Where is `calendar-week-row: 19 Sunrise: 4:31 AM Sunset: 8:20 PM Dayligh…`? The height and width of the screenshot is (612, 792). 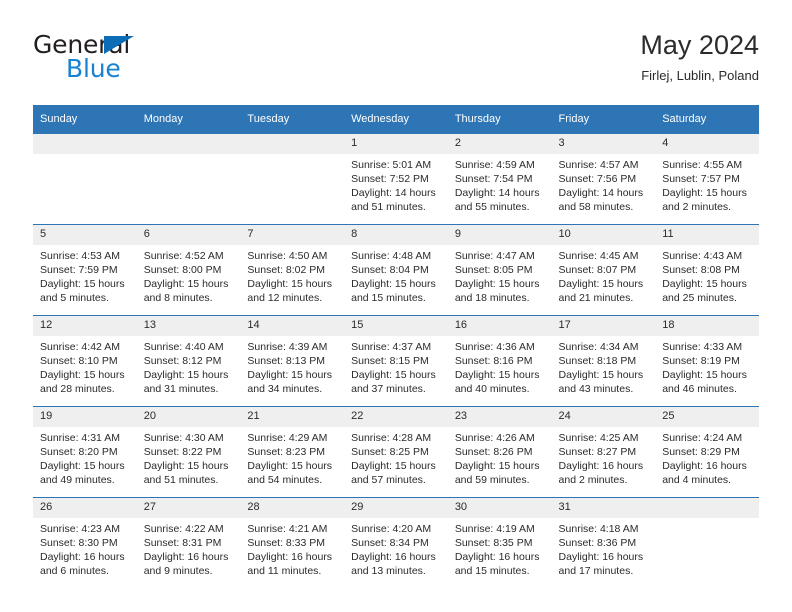
calendar-week-row: 19 Sunrise: 4:31 AM Sunset: 8:20 PM Dayligh… is located at coordinates (396, 452).